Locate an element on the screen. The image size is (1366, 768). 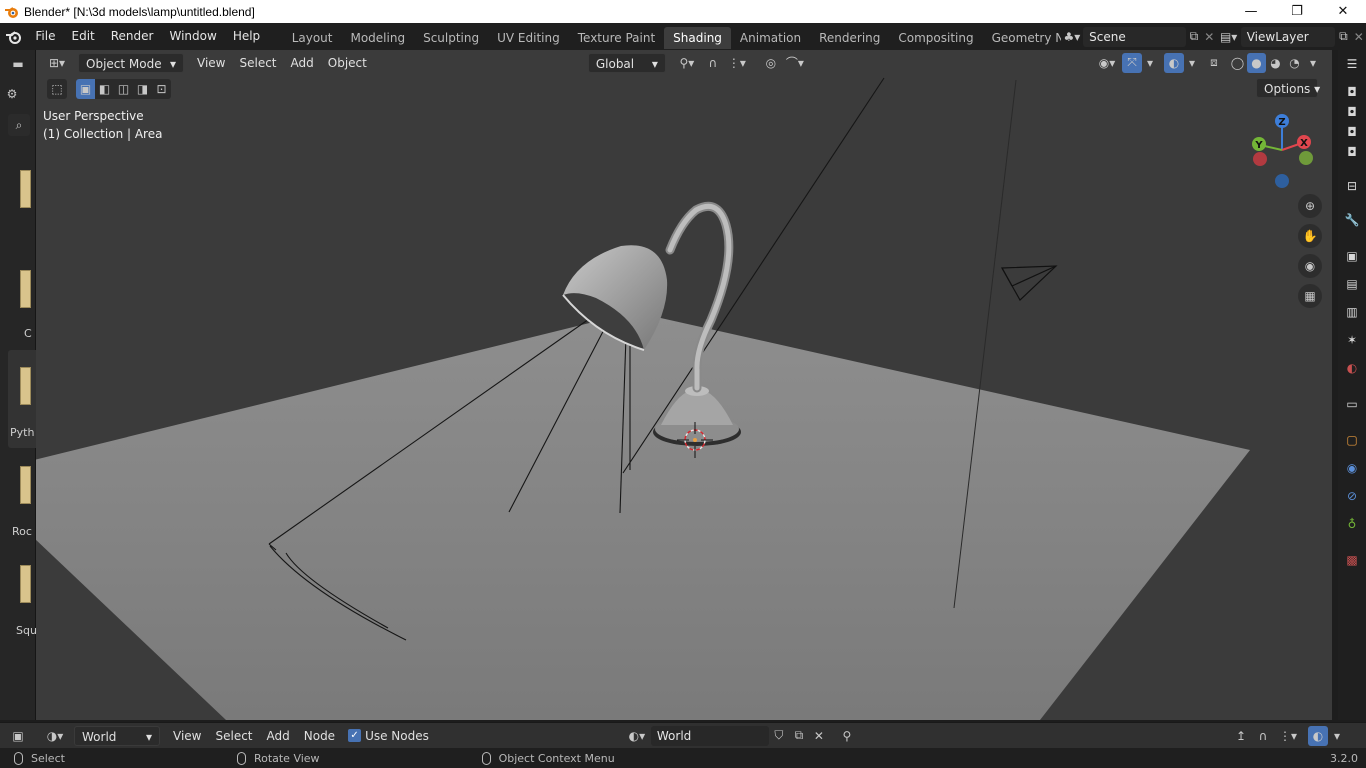
overlay-toggle-icon: ◐ is located at coordinates (1174, 62).